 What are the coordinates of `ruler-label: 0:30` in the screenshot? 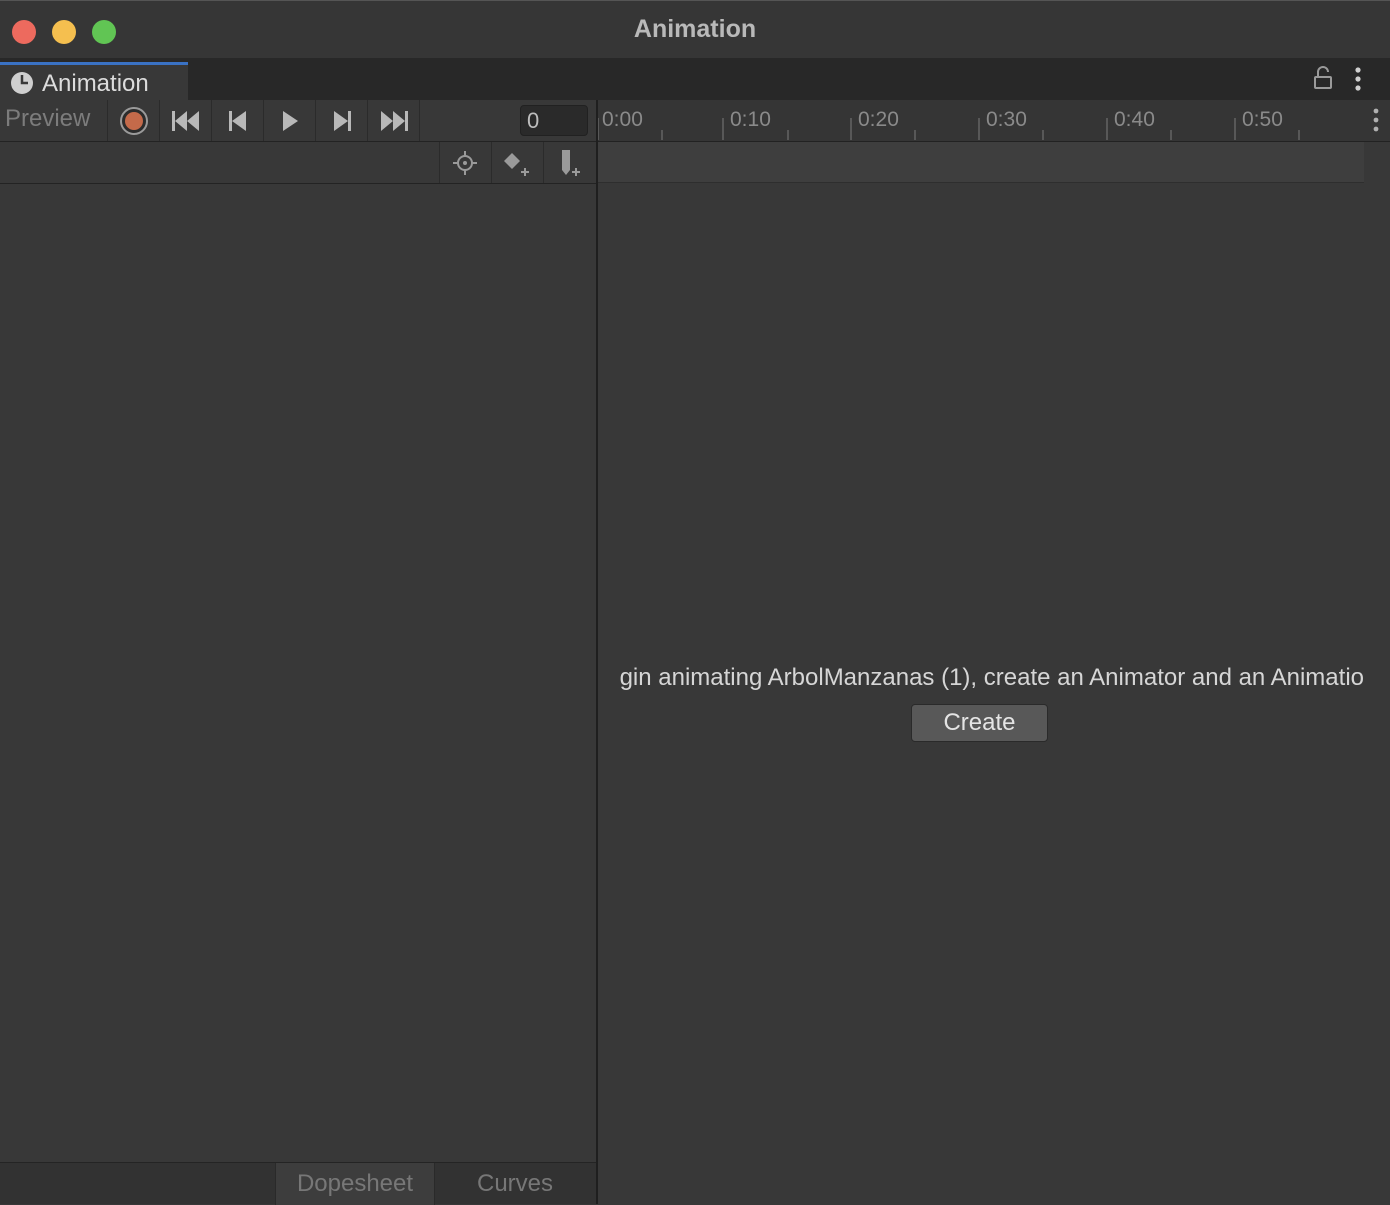 It's located at (1006, 119).